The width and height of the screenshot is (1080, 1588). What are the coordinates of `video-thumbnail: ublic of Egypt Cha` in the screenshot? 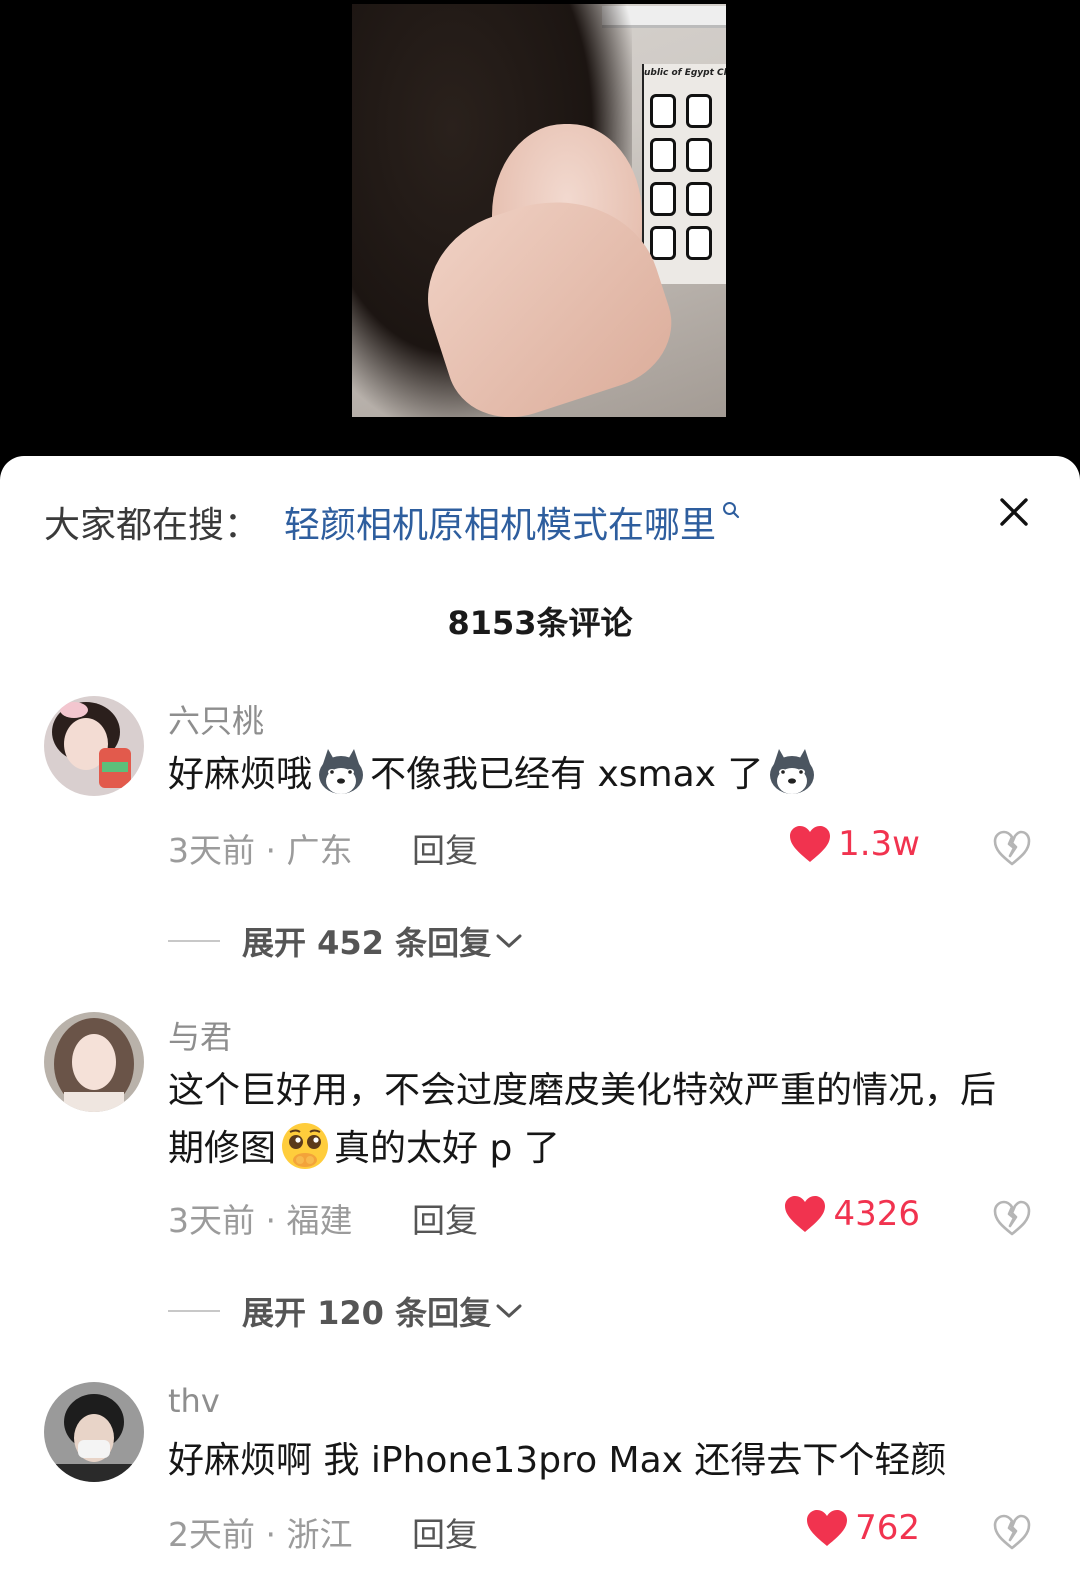 It's located at (539, 210).